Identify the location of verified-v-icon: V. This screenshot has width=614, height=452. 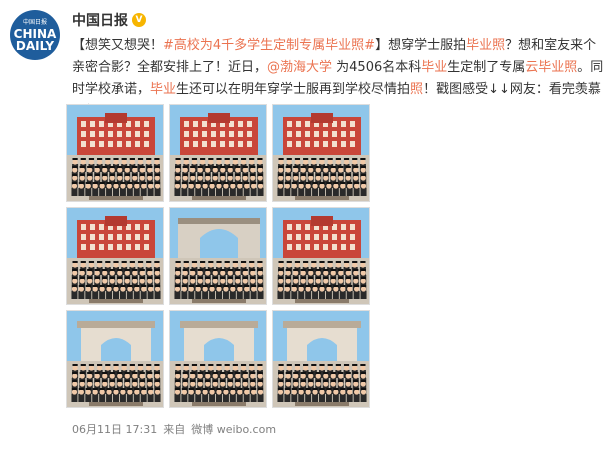
(139, 20).